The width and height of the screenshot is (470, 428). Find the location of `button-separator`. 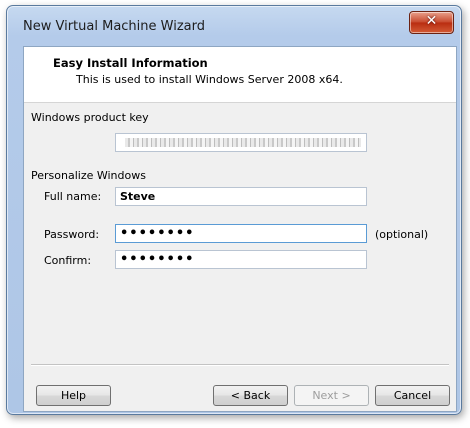

button-separator is located at coordinates (240, 365).